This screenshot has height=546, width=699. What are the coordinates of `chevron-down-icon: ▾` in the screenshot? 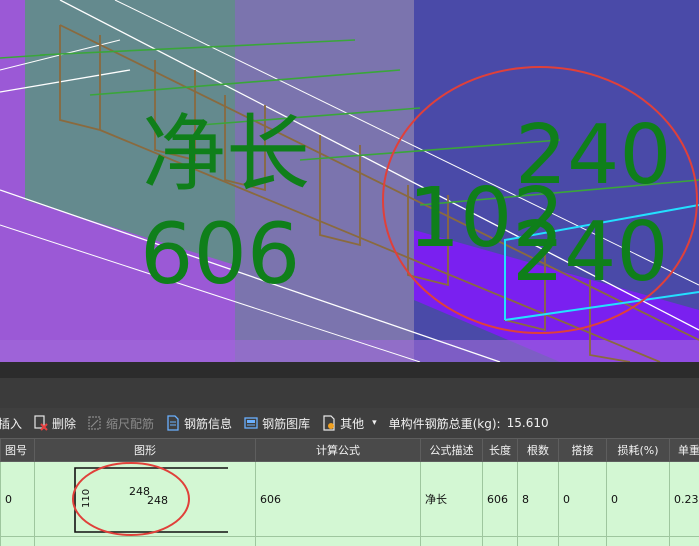 It's located at (374, 423).